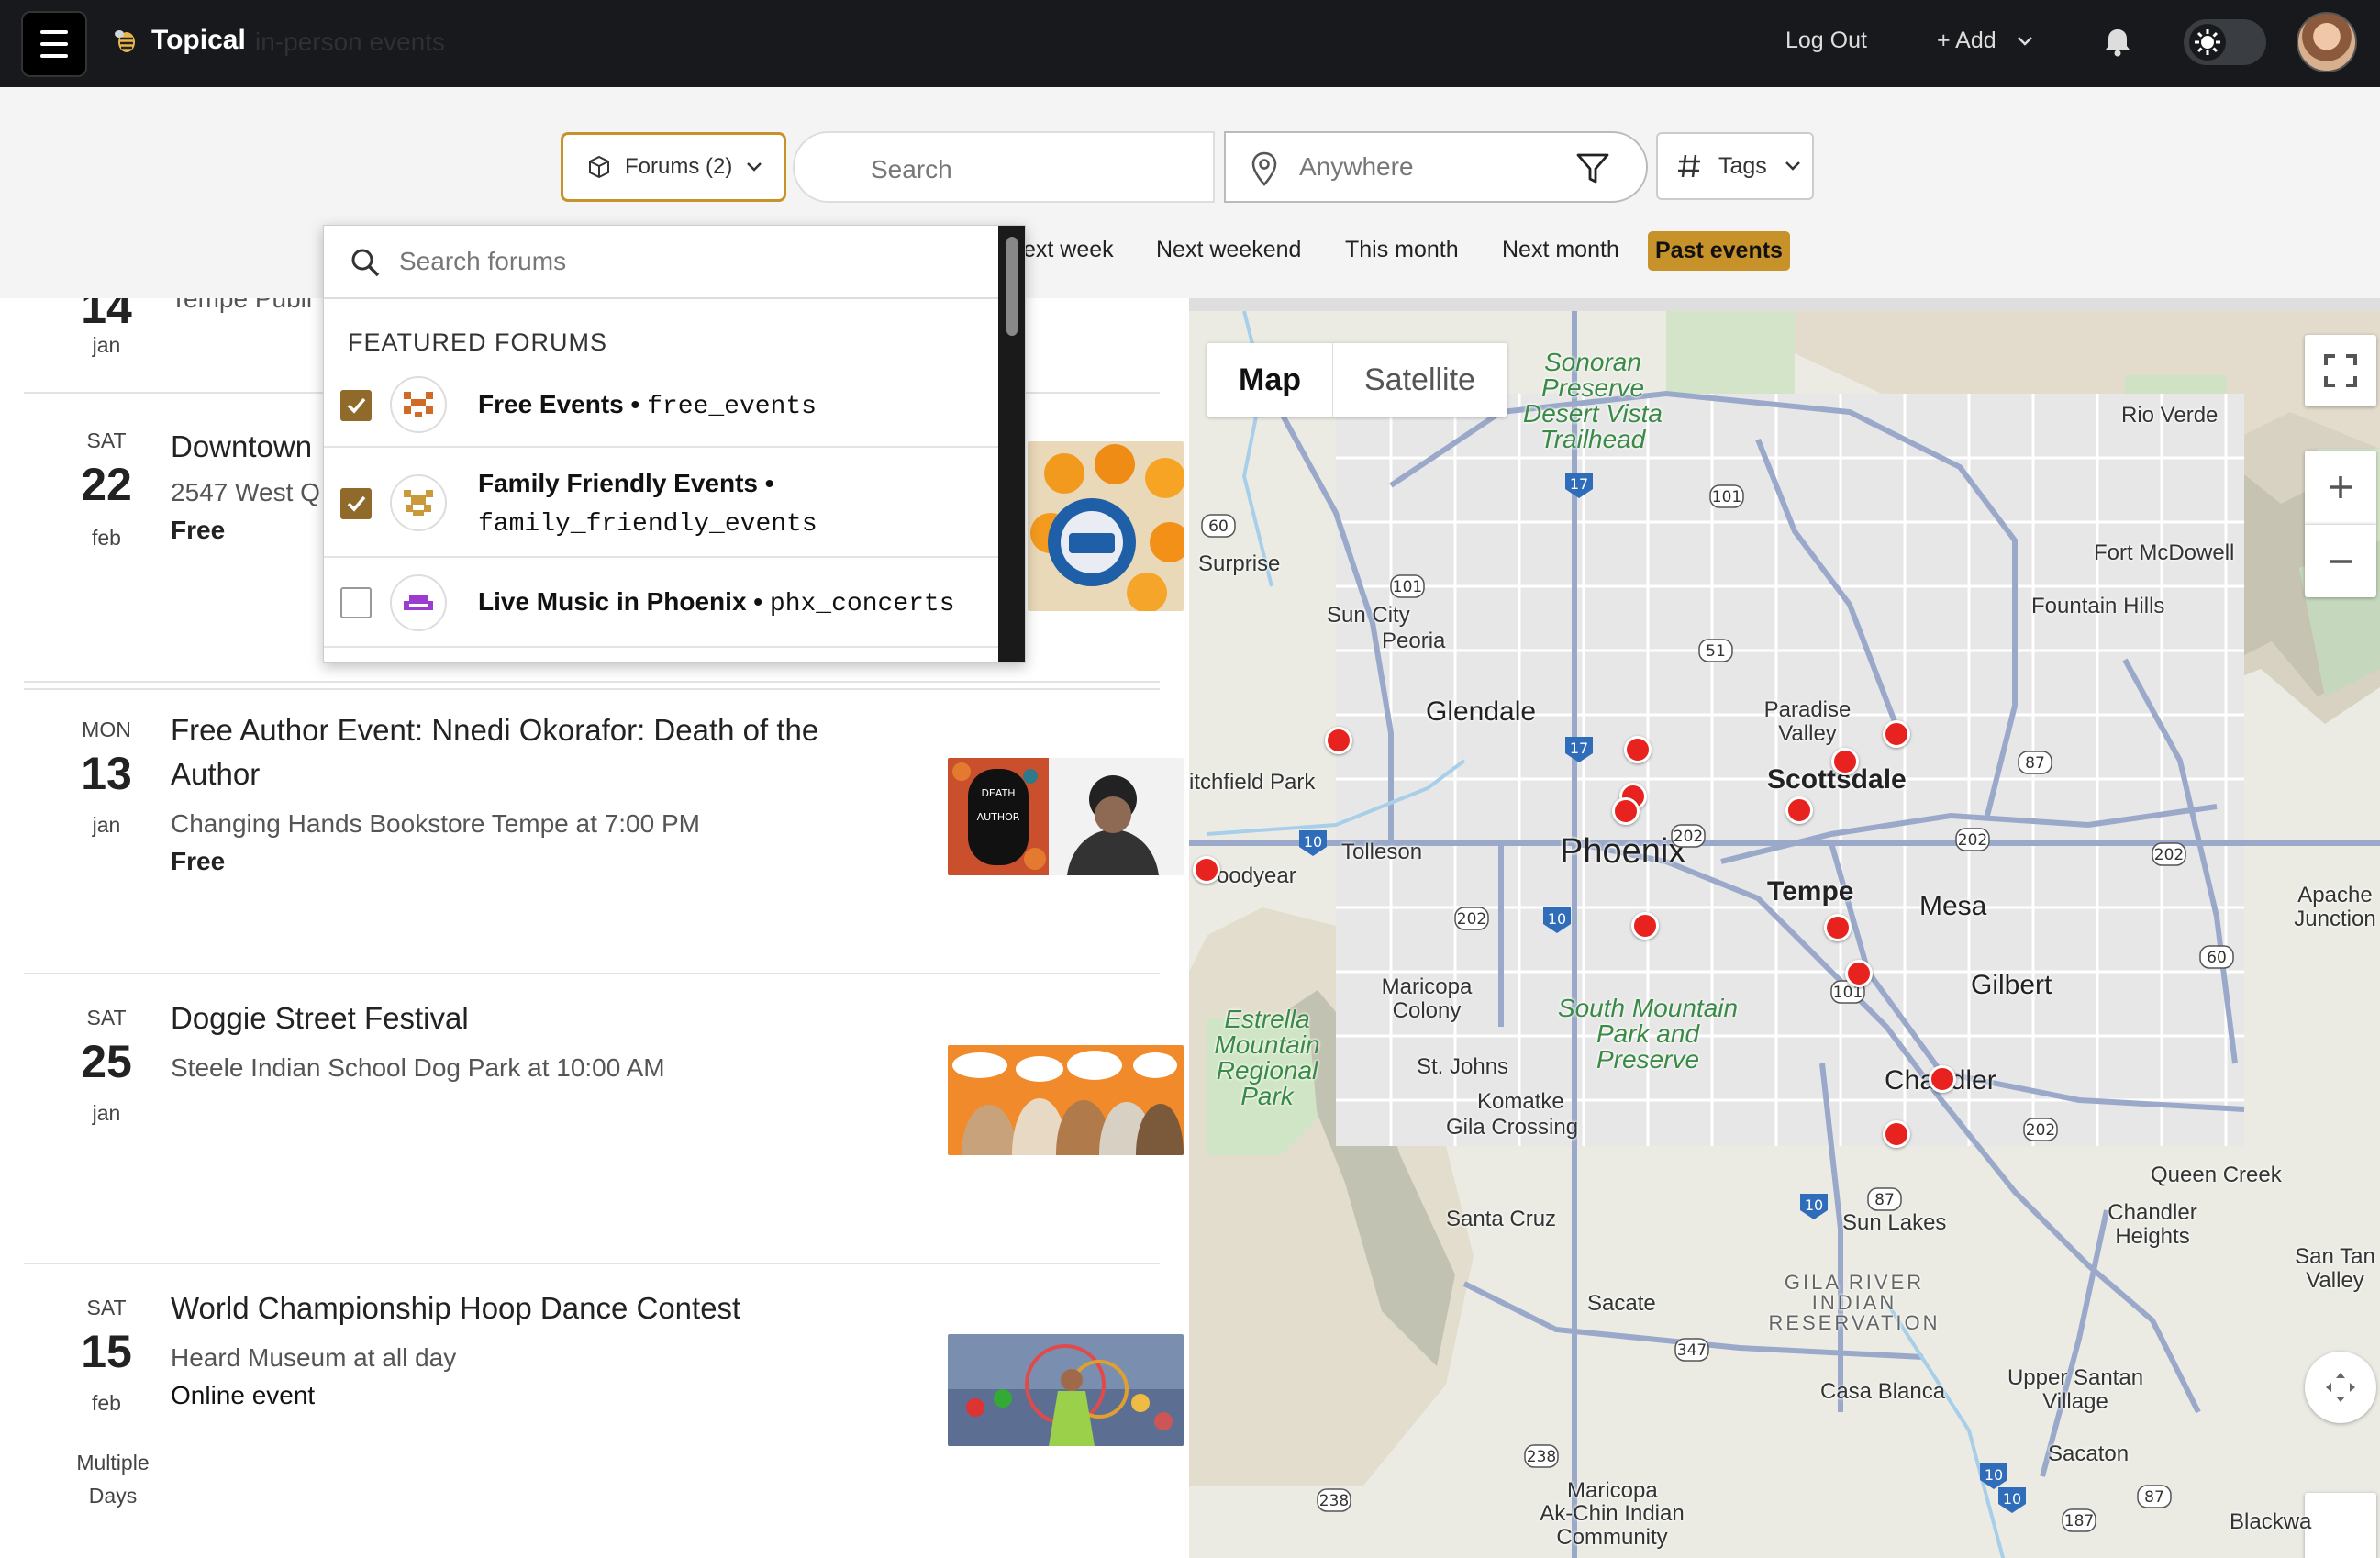 Image resolution: width=2380 pixels, height=1558 pixels. I want to click on cube-icon, so click(599, 167).